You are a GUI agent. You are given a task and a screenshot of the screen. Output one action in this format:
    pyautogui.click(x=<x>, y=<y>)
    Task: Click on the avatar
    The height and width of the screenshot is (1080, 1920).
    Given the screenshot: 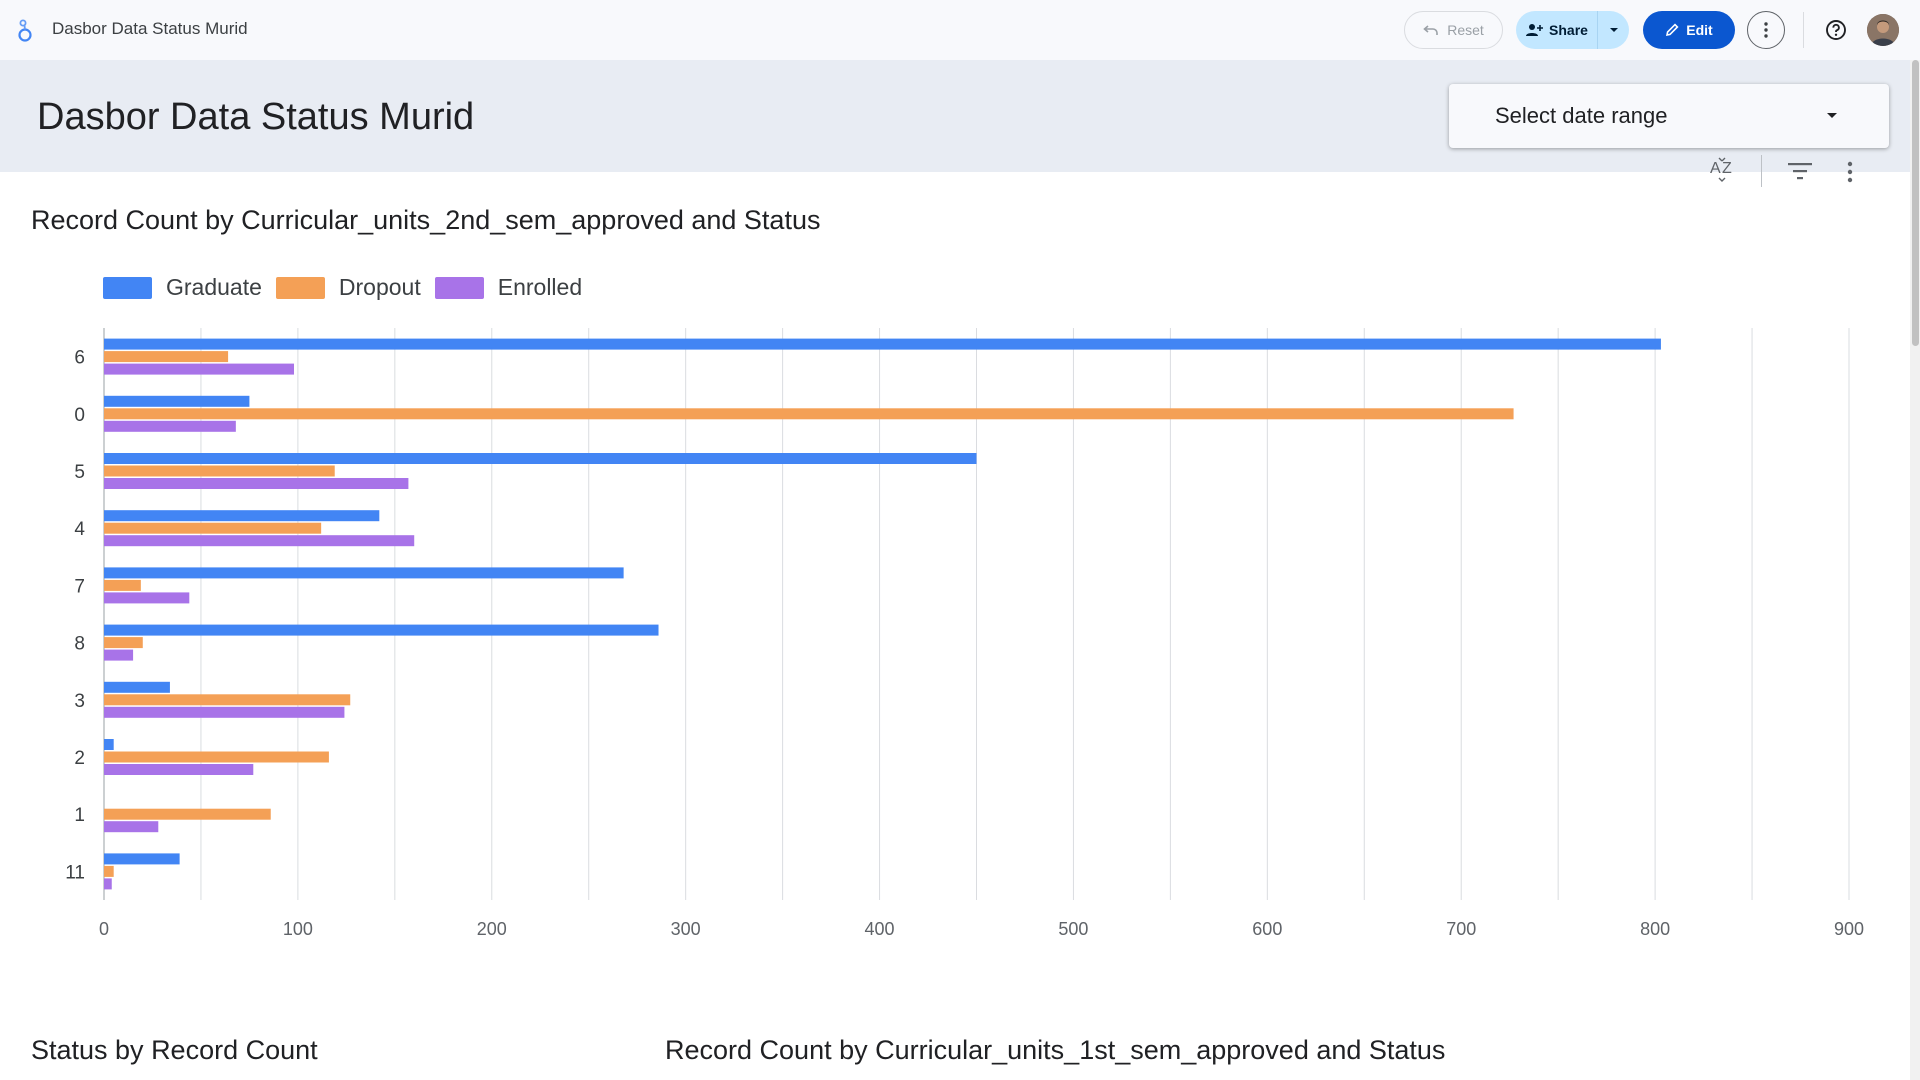 What is the action you would take?
    pyautogui.click(x=1883, y=30)
    